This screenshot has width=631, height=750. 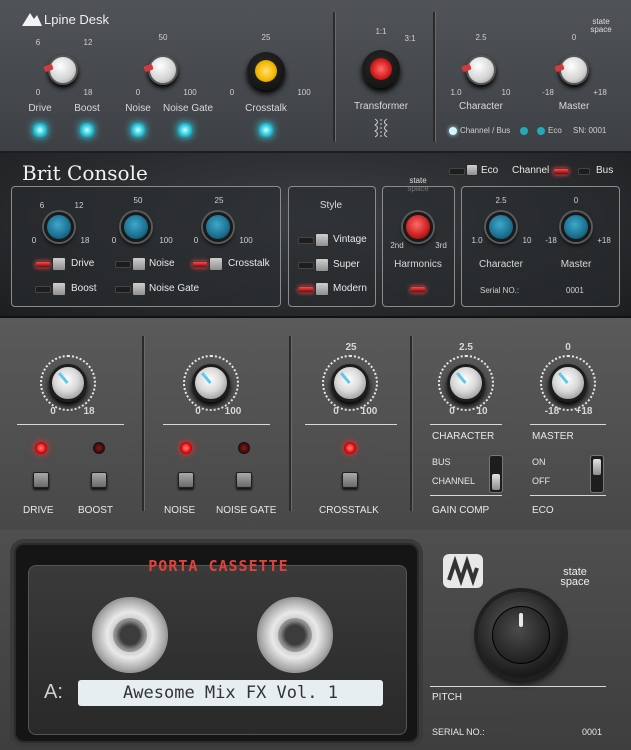 I want to click on noise-max: 100, so click(x=190, y=92).